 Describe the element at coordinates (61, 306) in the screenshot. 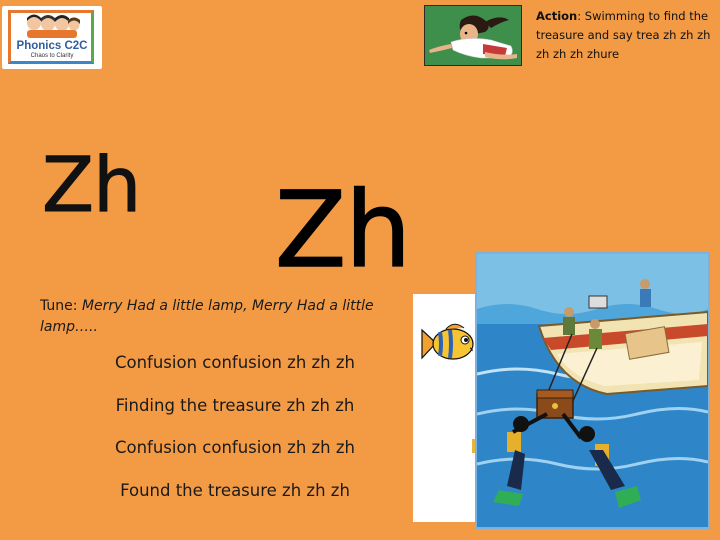

I see `tune-label: Tune:` at that location.